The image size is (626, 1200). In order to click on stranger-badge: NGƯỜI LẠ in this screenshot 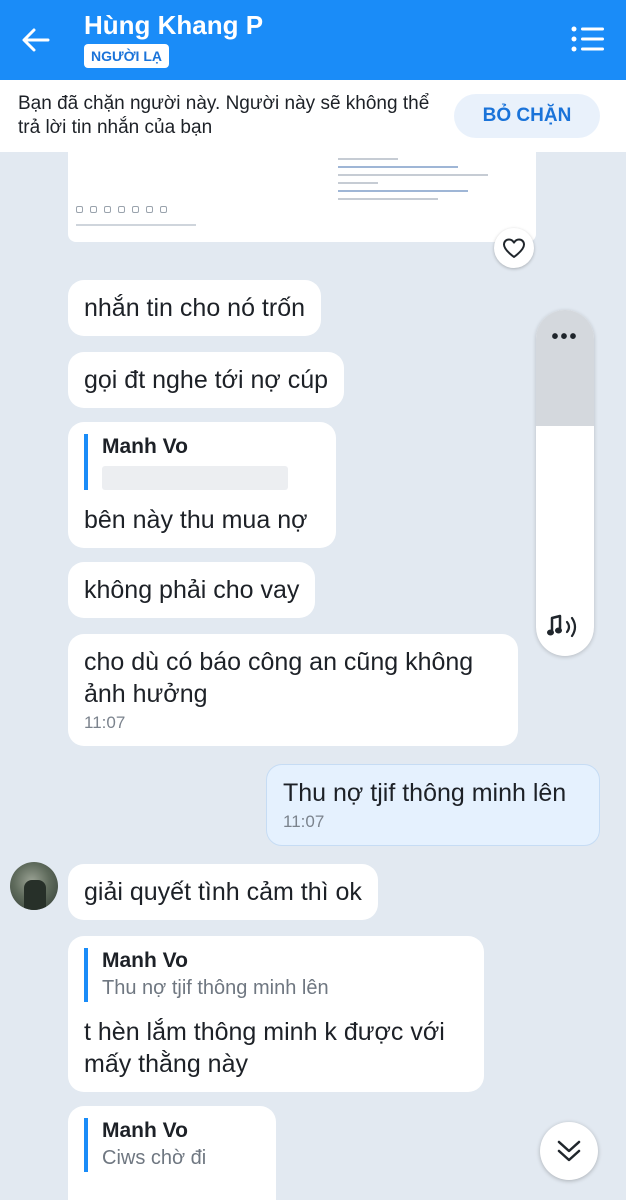, I will do `click(126, 56)`.